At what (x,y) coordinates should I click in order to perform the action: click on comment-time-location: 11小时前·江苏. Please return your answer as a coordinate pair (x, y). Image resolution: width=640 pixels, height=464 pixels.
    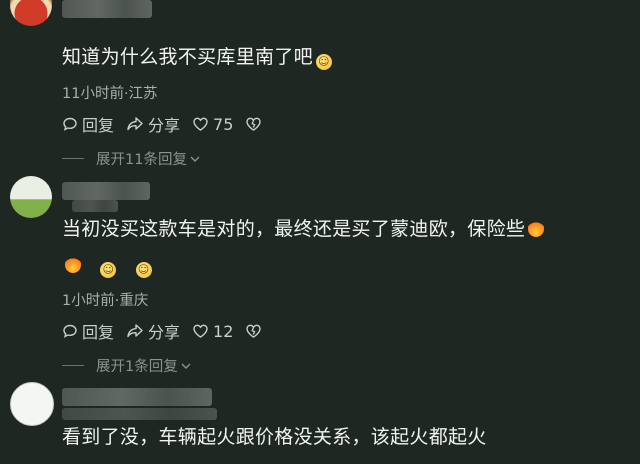
    Looking at the image, I should click on (110, 94).